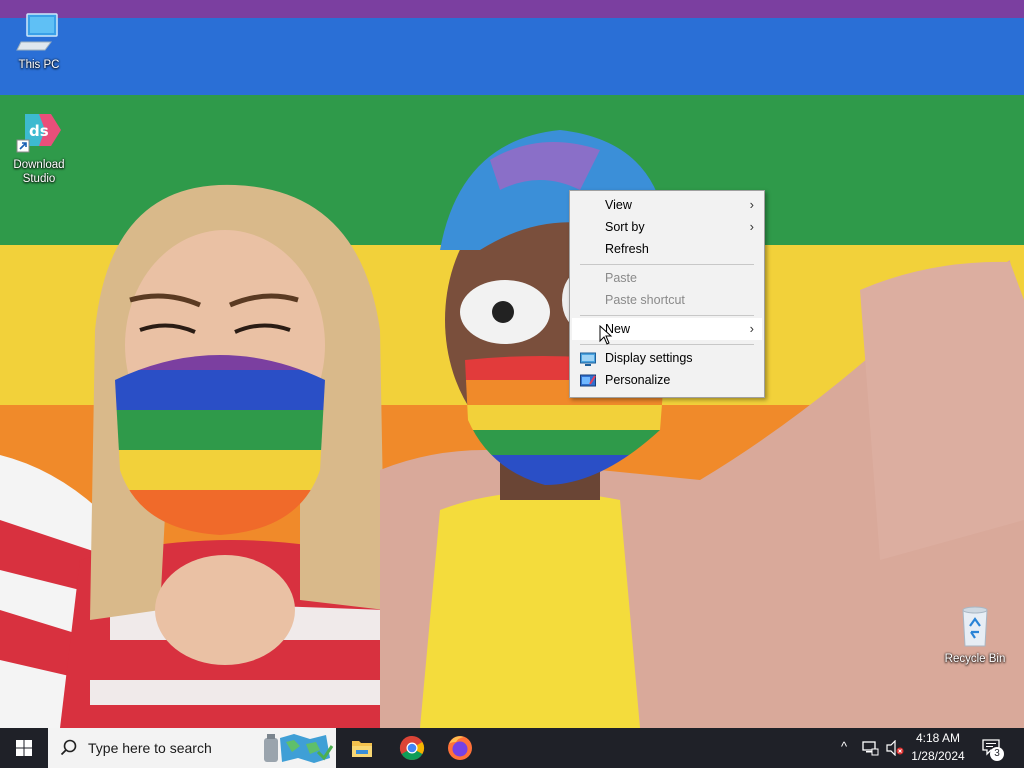  I want to click on personalize-icon, so click(588, 380).